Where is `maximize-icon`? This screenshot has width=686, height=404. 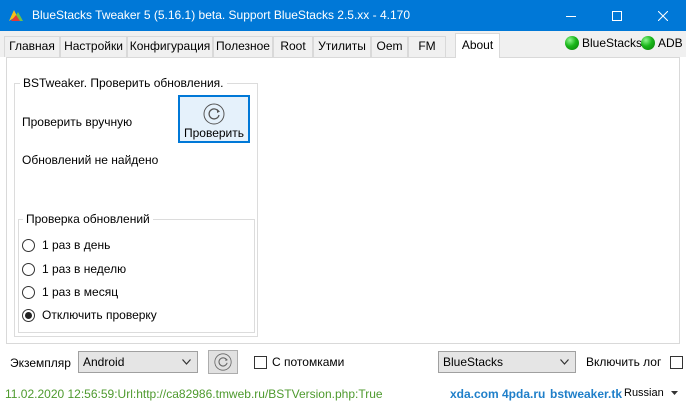 maximize-icon is located at coordinates (617, 15).